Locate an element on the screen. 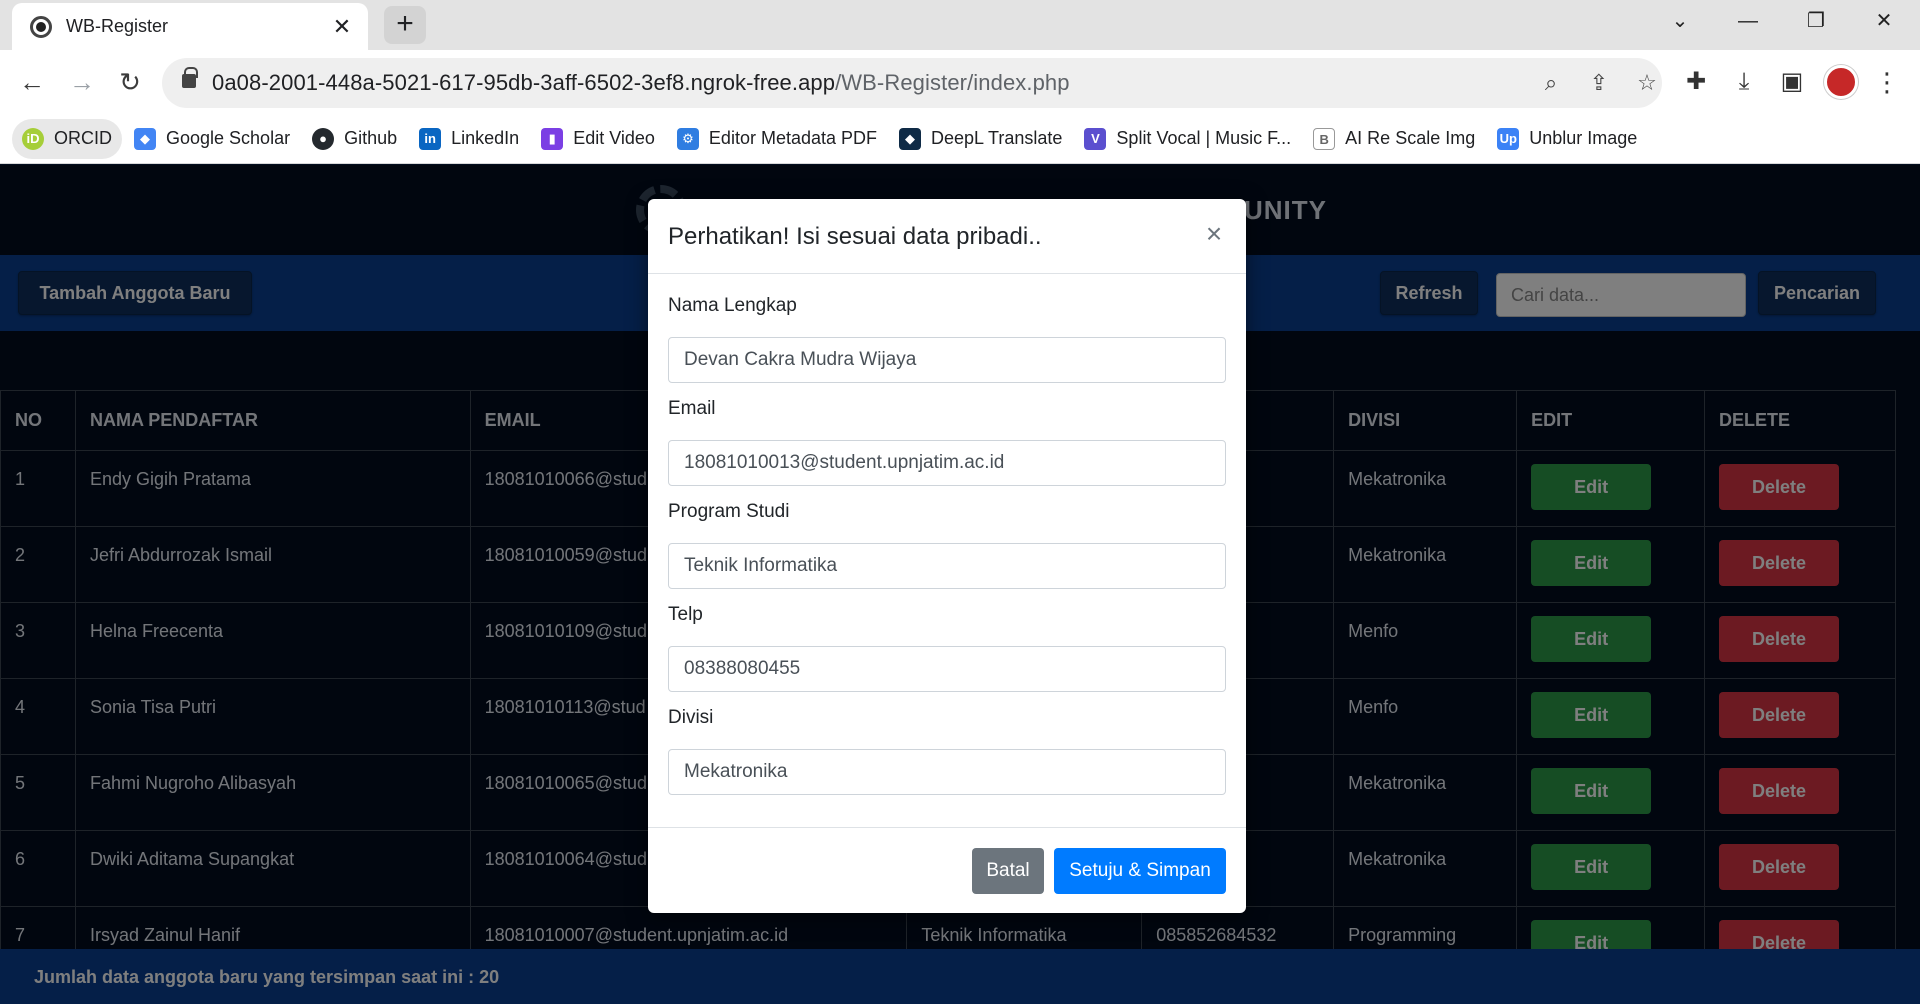  zoom-icon: ⌕ is located at coordinates (1551, 83).